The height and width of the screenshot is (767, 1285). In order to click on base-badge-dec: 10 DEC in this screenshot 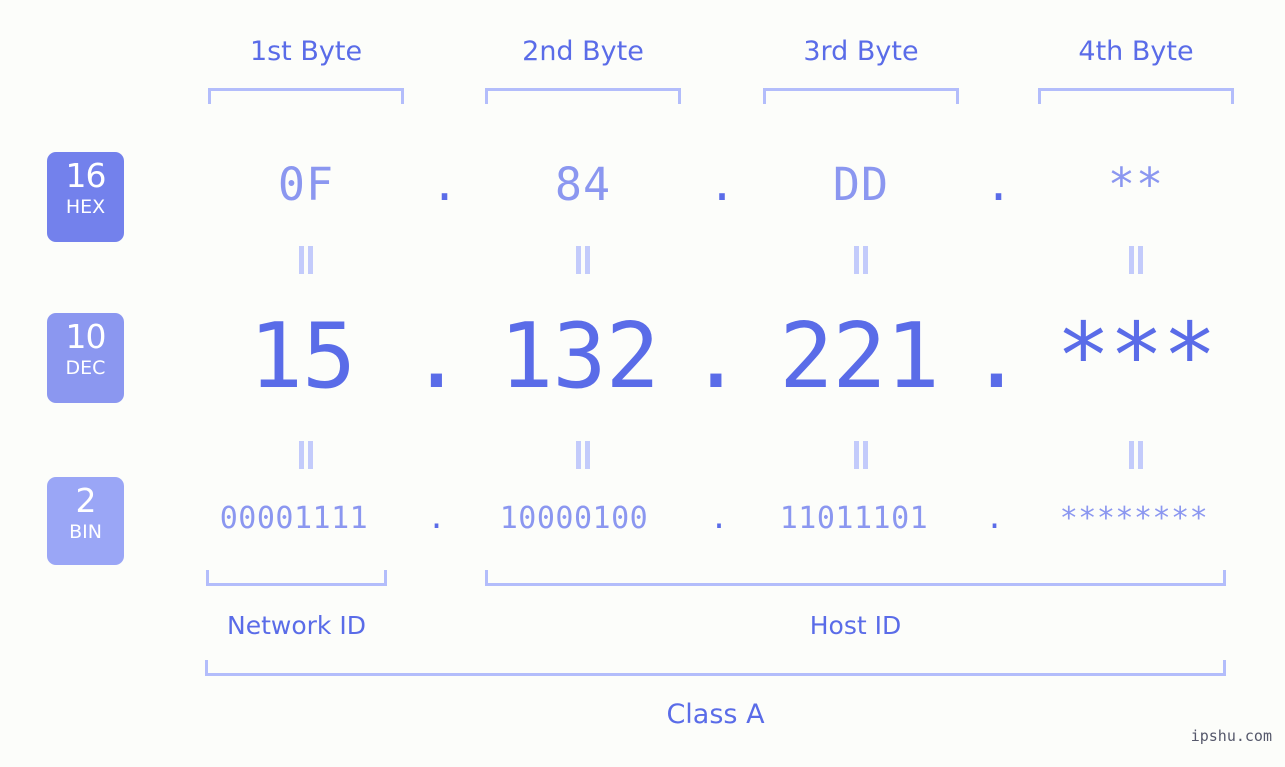, I will do `click(85, 358)`.